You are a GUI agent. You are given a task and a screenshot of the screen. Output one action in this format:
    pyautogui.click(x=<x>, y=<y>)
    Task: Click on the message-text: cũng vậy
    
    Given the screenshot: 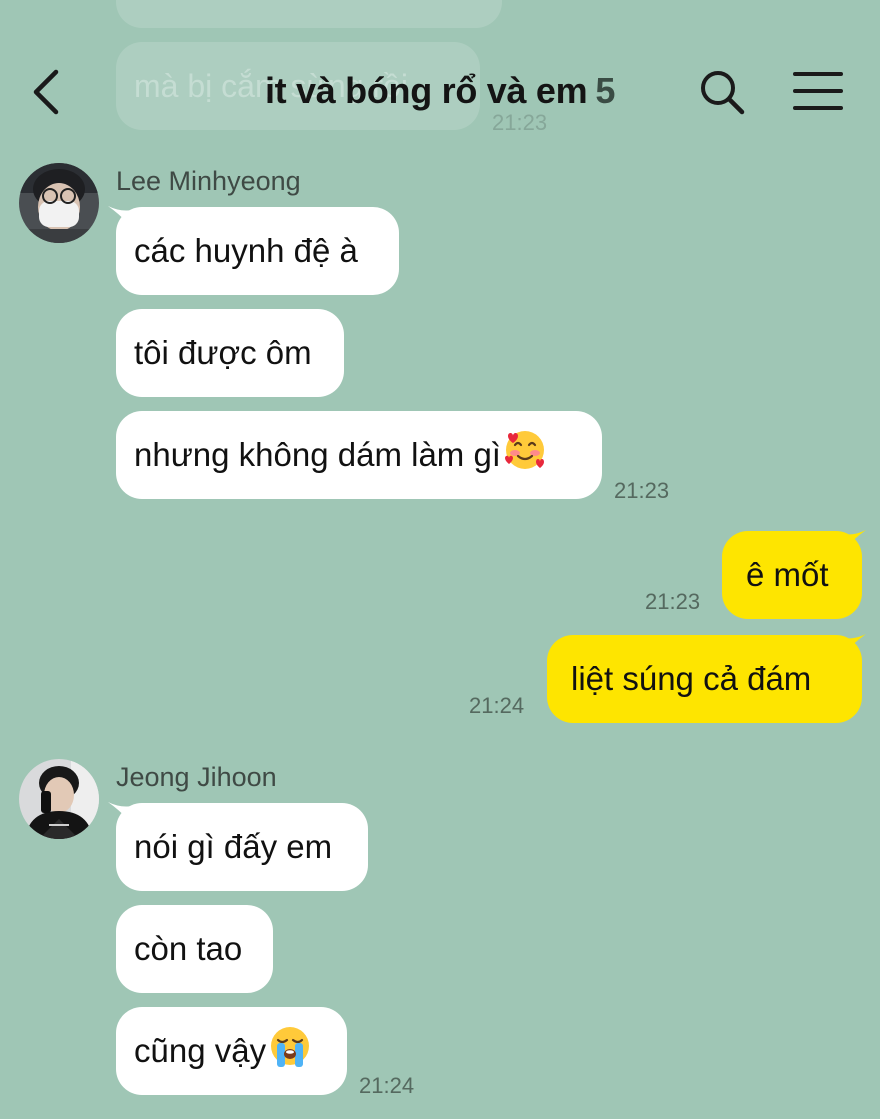 What is the action you would take?
    pyautogui.click(x=200, y=1050)
    